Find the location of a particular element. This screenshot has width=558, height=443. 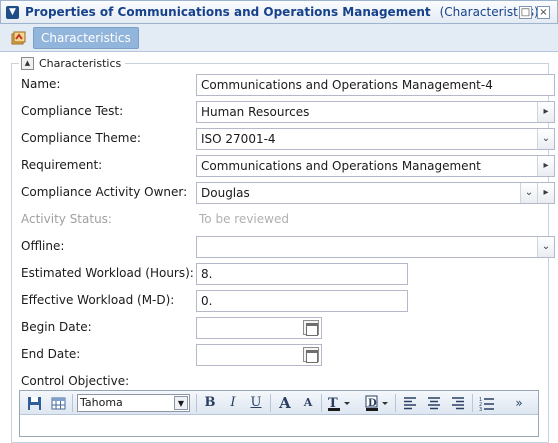

name-label: Name: is located at coordinates (41, 84).